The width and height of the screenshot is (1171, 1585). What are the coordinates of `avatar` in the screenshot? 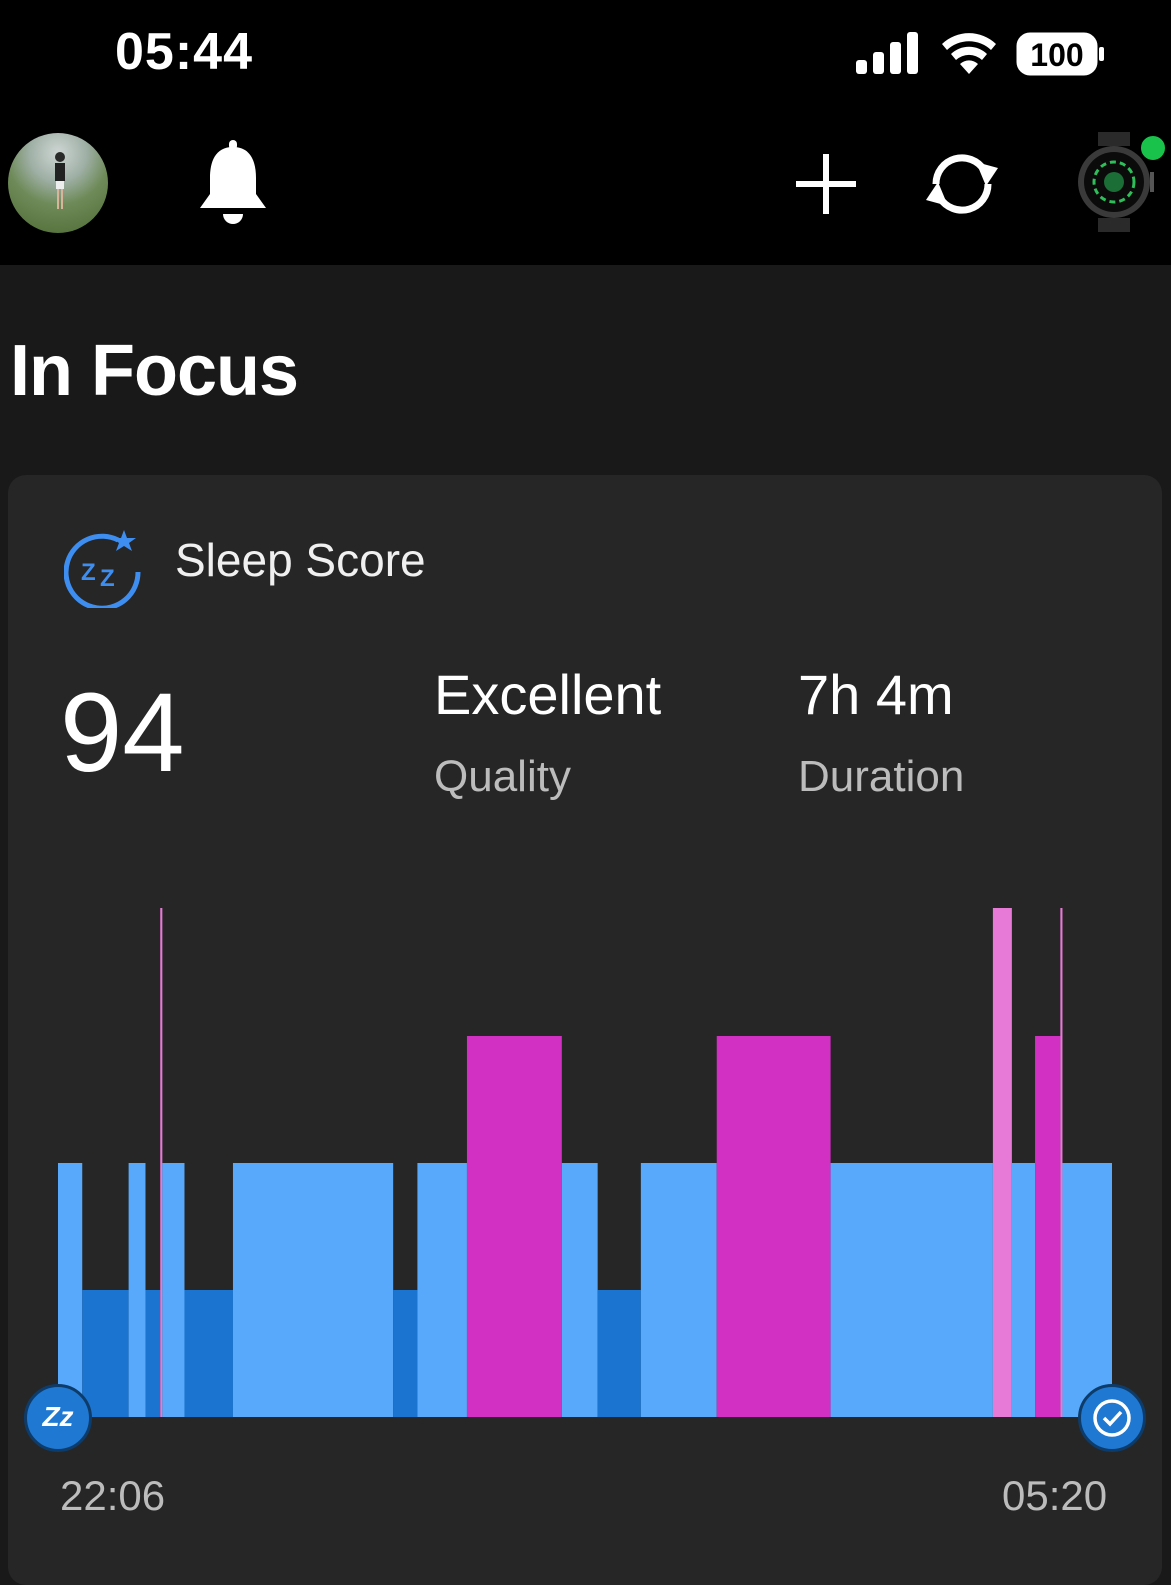 It's located at (58, 183).